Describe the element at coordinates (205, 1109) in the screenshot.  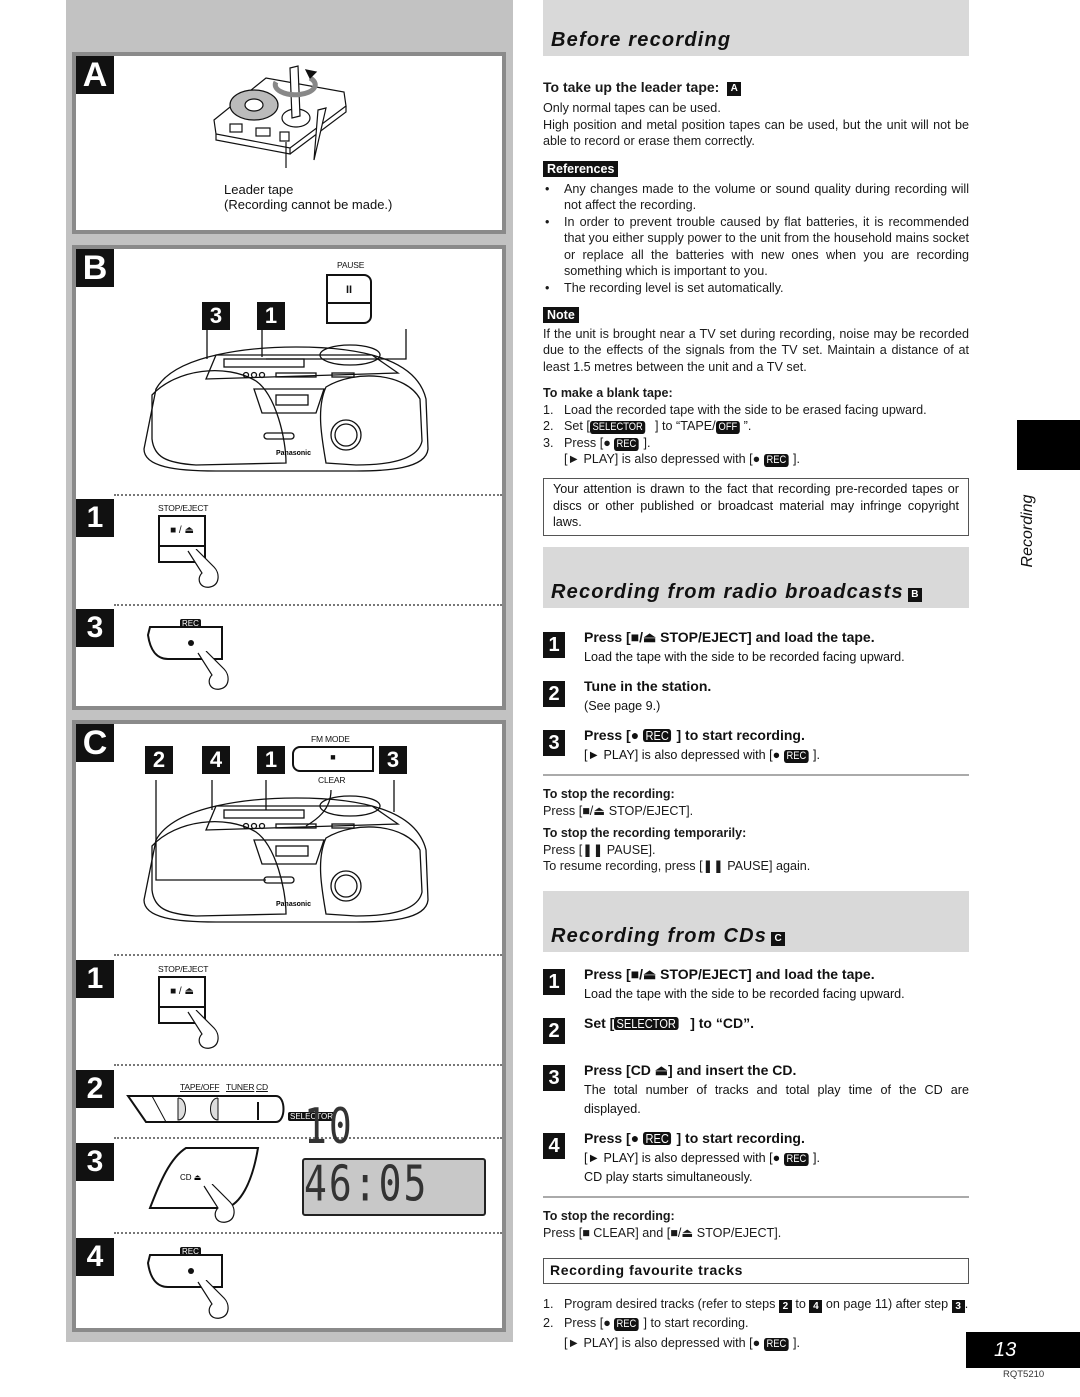
I see `selector-switch-illustration` at that location.